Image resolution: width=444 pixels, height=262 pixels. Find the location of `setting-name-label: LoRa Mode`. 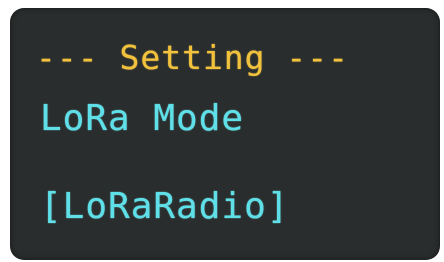

setting-name-label: LoRa Mode is located at coordinates (142, 118).